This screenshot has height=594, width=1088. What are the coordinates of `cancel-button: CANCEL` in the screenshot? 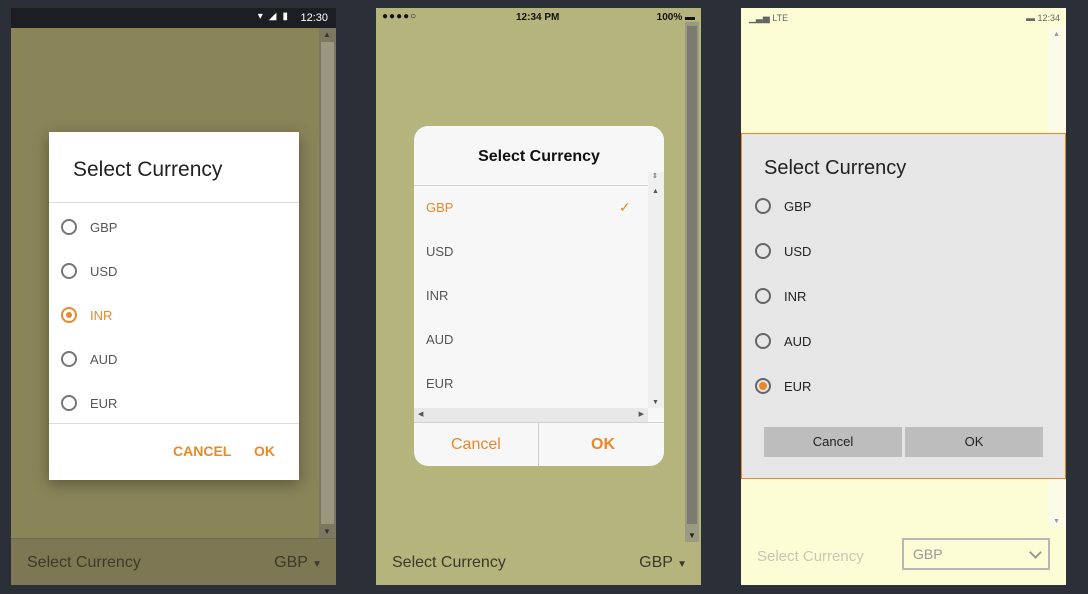 It's located at (202, 451).